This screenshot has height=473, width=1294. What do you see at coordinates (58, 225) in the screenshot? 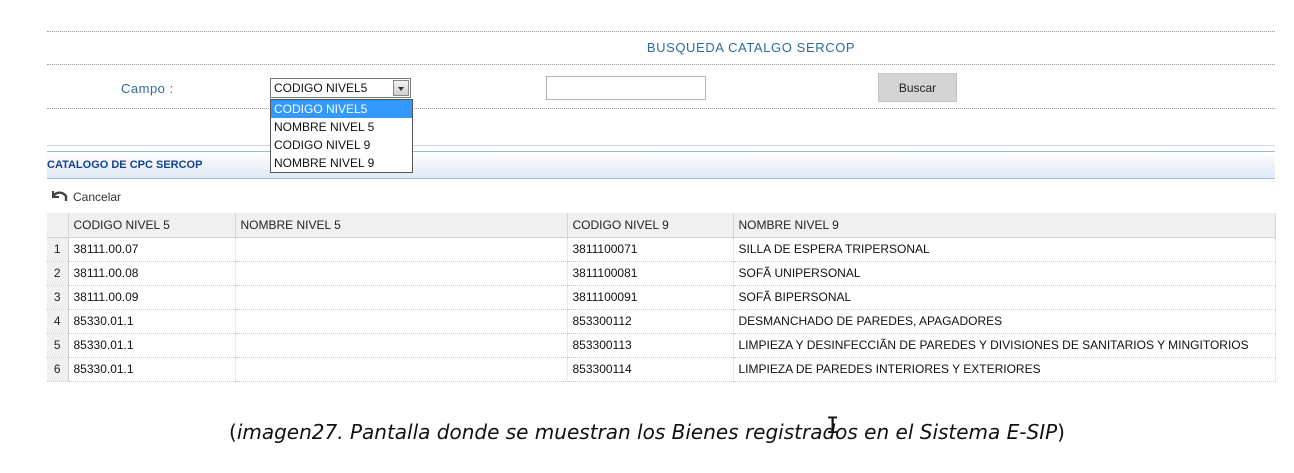
I see `row-number-header` at bounding box center [58, 225].